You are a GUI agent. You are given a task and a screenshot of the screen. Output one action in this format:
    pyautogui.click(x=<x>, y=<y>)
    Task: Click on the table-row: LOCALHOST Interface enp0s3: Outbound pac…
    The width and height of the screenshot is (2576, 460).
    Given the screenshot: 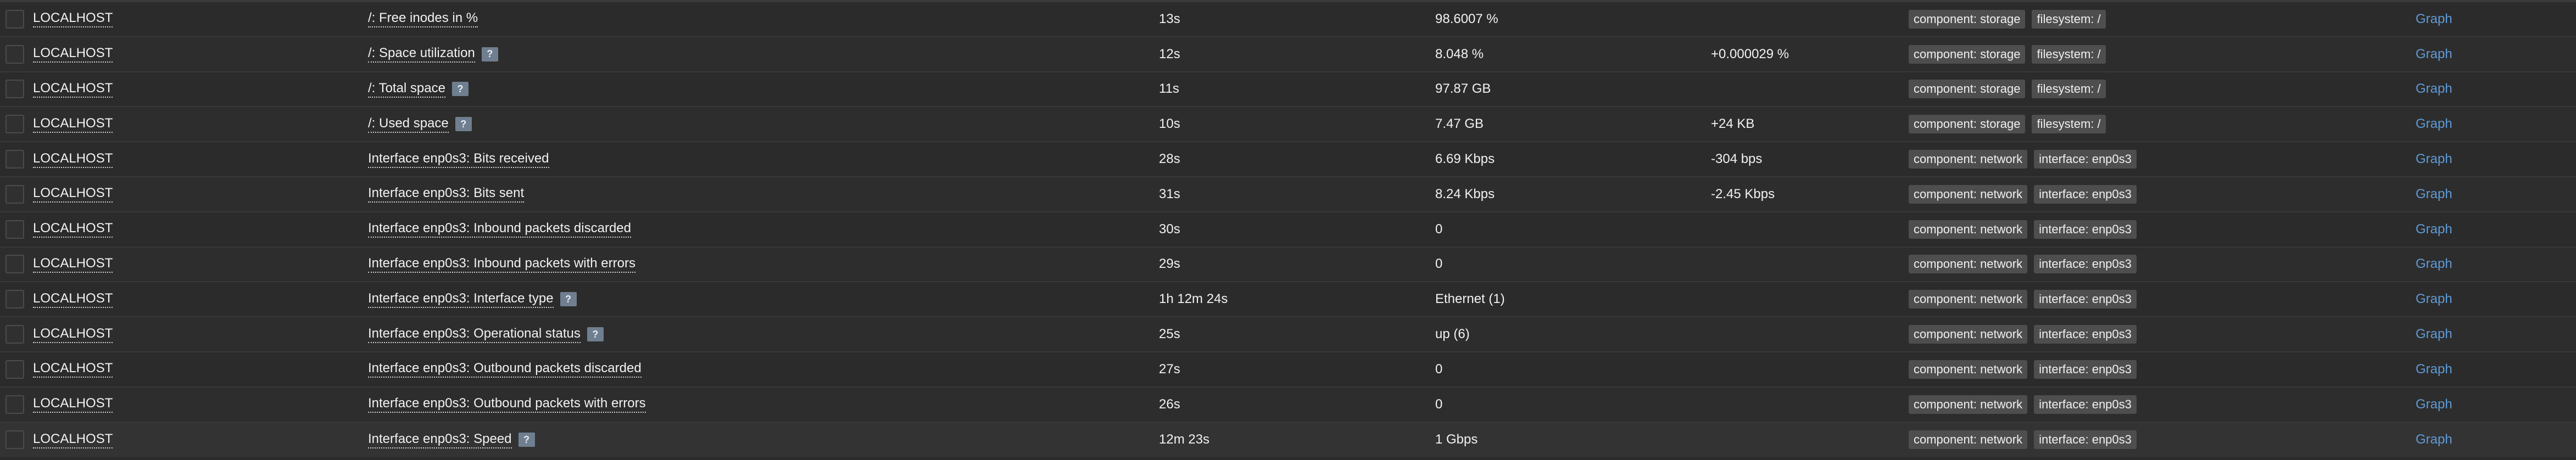 What is the action you would take?
    pyautogui.click(x=1288, y=370)
    